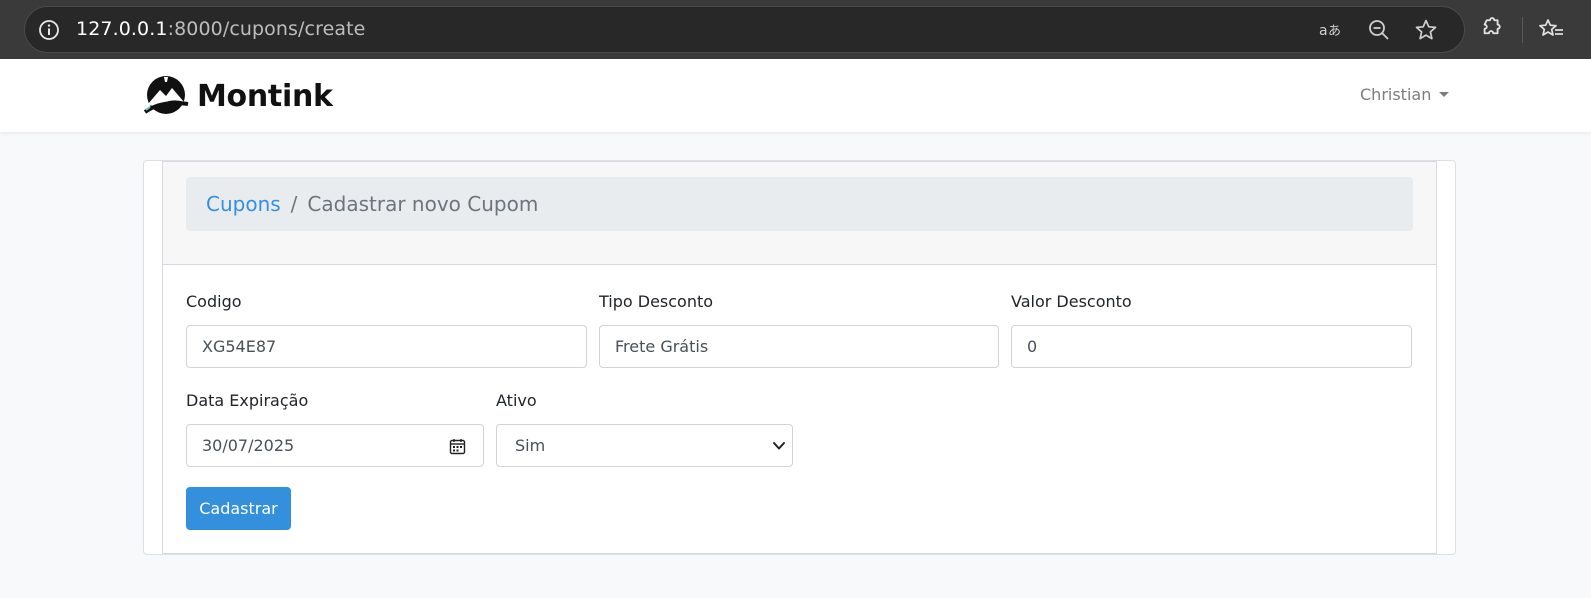 The image size is (1591, 598). I want to click on bookmark-star-icon, so click(1426, 30).